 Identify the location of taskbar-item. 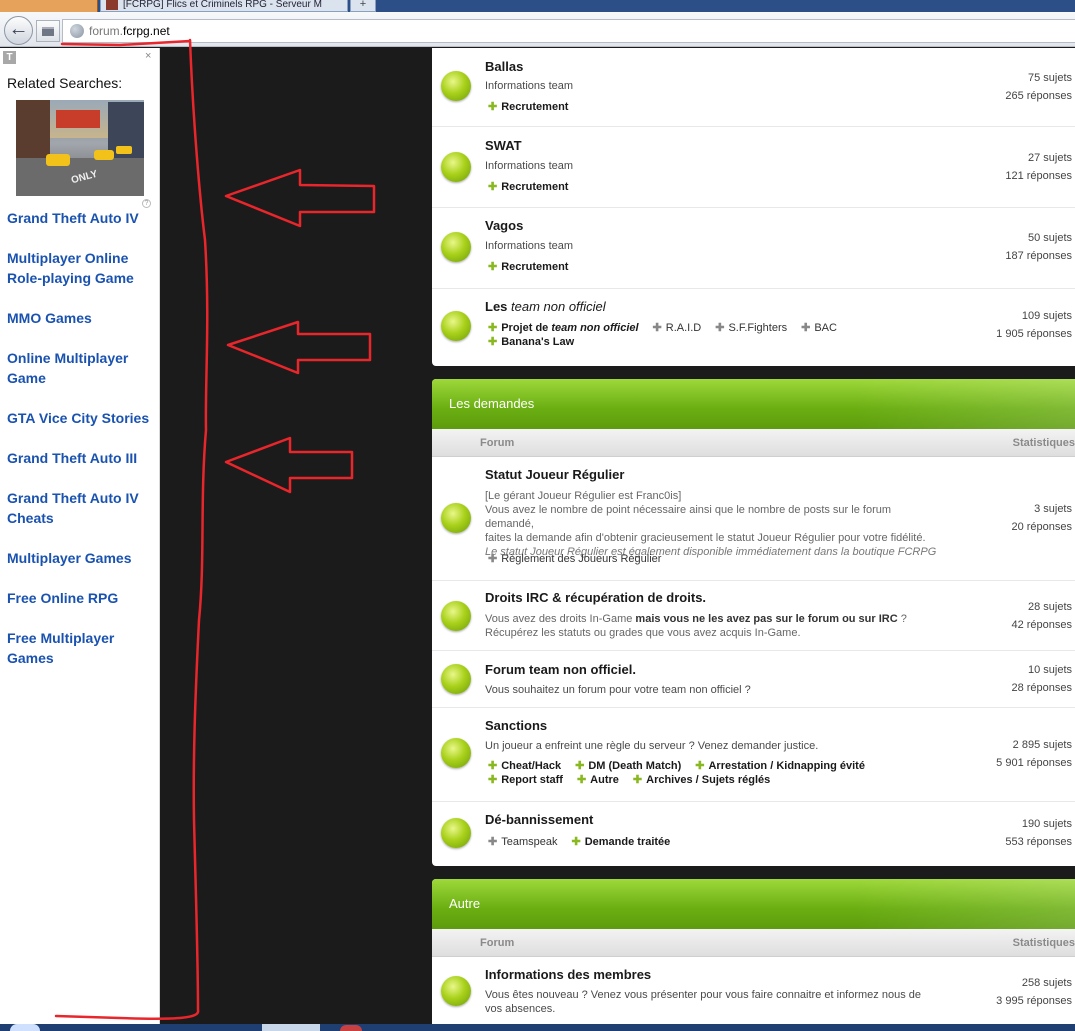
(291, 1027).